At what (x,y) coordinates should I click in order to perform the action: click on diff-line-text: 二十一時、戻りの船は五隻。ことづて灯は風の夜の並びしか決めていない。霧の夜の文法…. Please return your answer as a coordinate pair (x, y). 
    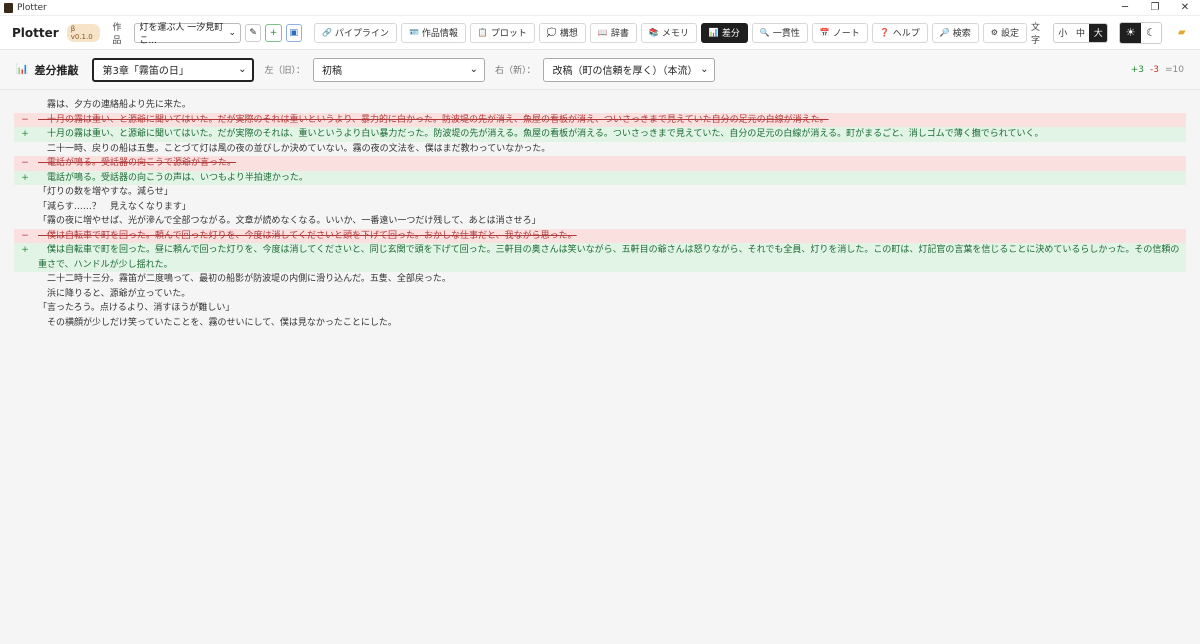
    Looking at the image, I should click on (294, 148).